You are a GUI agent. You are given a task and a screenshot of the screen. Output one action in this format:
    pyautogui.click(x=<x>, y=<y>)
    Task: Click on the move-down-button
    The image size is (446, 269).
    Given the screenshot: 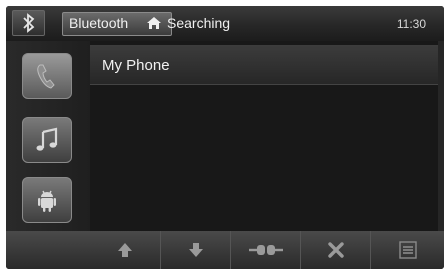 What is the action you would take?
    pyautogui.click(x=195, y=250)
    